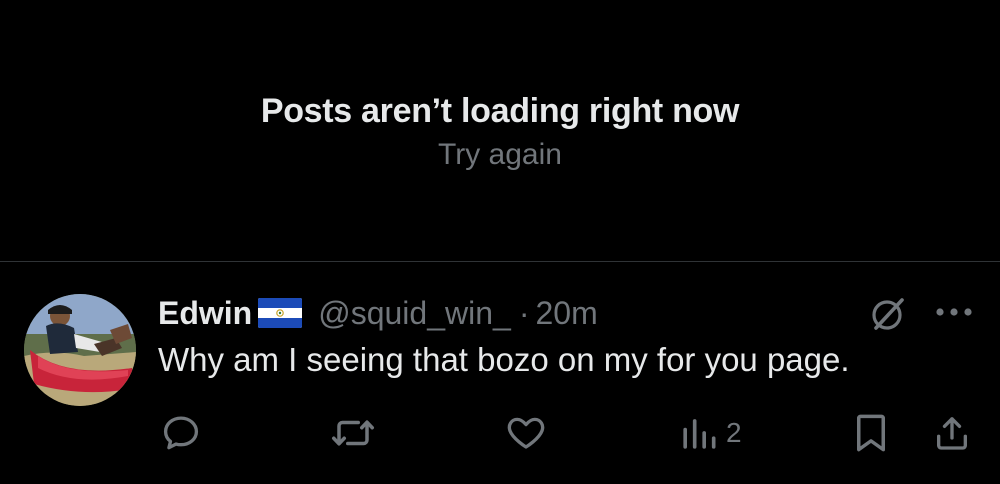 This screenshot has width=1000, height=484. I want to click on share-button, so click(952, 433).